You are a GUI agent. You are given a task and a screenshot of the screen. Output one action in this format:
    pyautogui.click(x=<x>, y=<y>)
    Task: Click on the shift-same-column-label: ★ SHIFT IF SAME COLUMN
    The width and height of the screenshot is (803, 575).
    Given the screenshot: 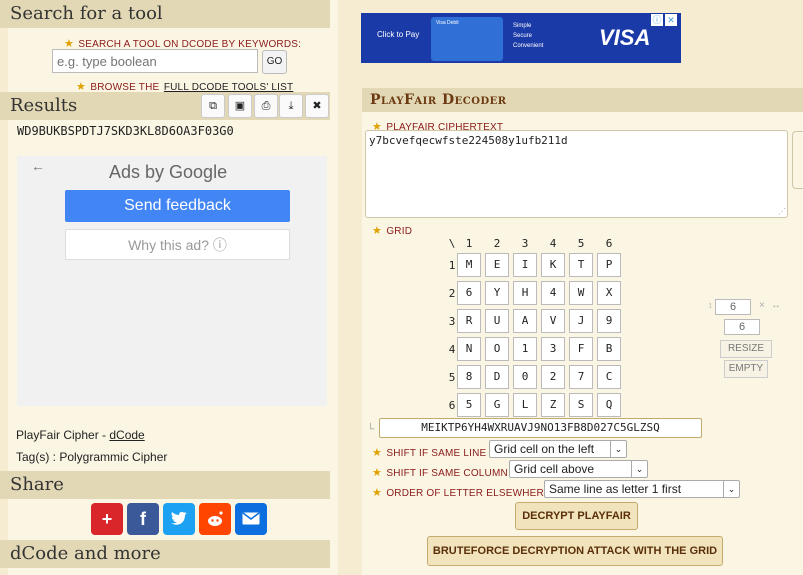 What is the action you would take?
    pyautogui.click(x=440, y=473)
    